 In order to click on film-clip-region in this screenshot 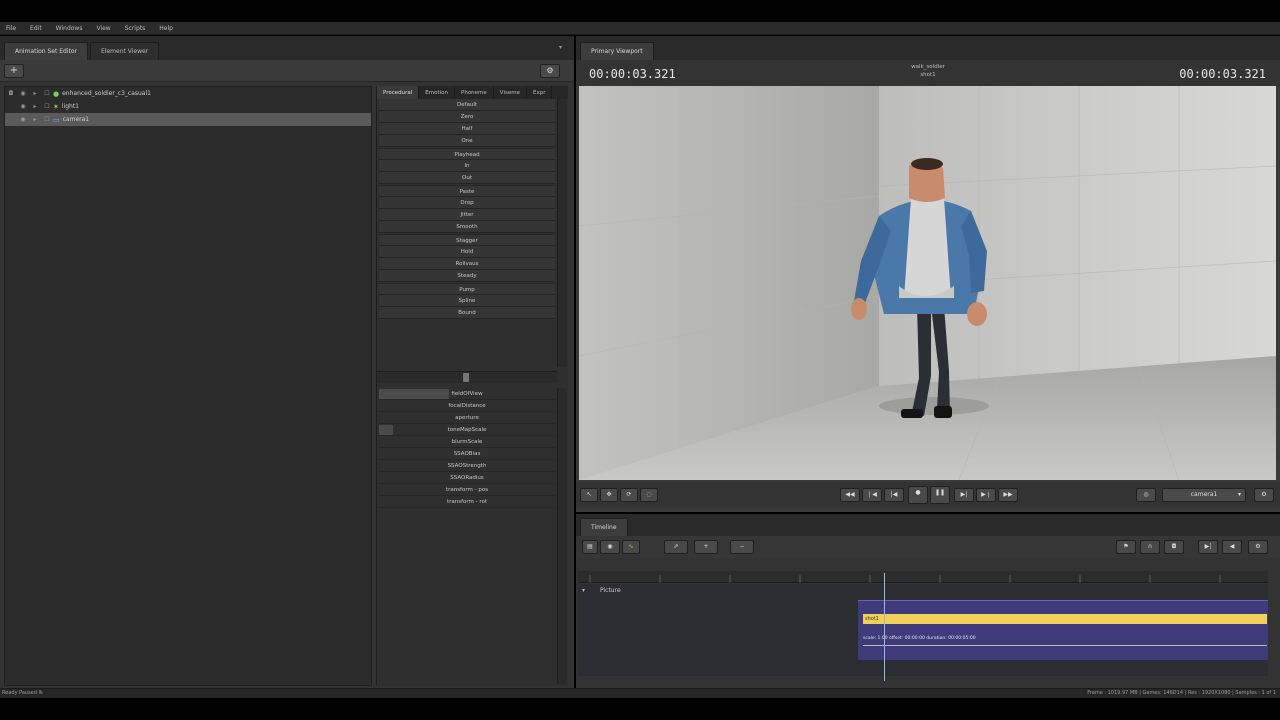, I will do `click(1063, 630)`.